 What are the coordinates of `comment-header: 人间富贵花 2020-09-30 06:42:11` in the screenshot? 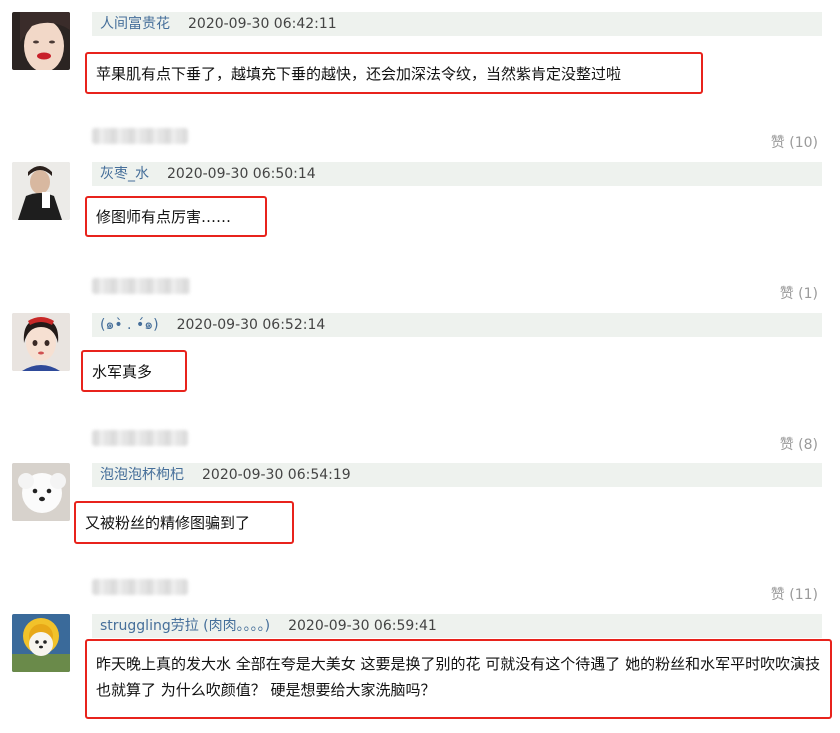 It's located at (457, 24).